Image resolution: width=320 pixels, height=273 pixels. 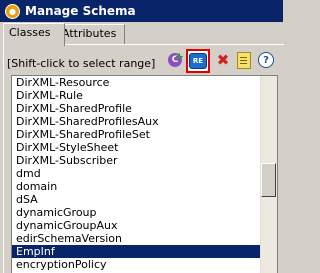 I want to click on title-bar: ● Manage Schema, so click(x=141, y=11).